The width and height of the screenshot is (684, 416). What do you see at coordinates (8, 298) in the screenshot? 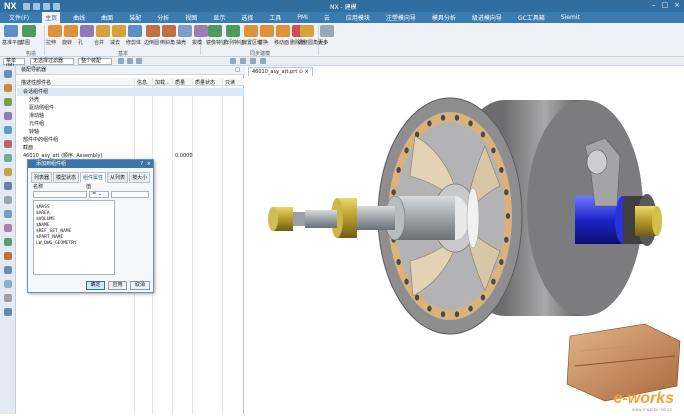
I see `more-icon` at bounding box center [8, 298].